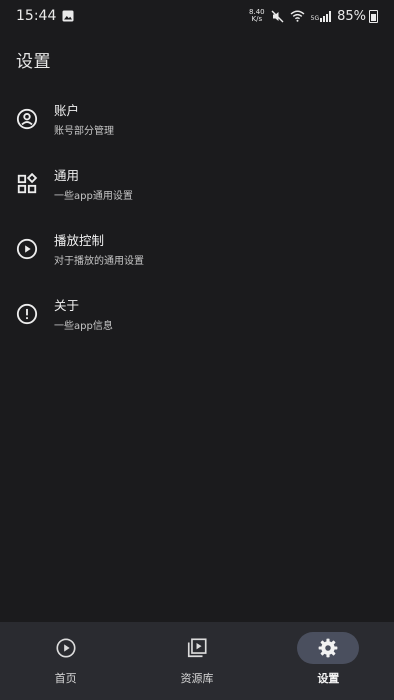 The width and height of the screenshot is (394, 700). What do you see at coordinates (27, 313) in the screenshot?
I see `info-icon` at bounding box center [27, 313].